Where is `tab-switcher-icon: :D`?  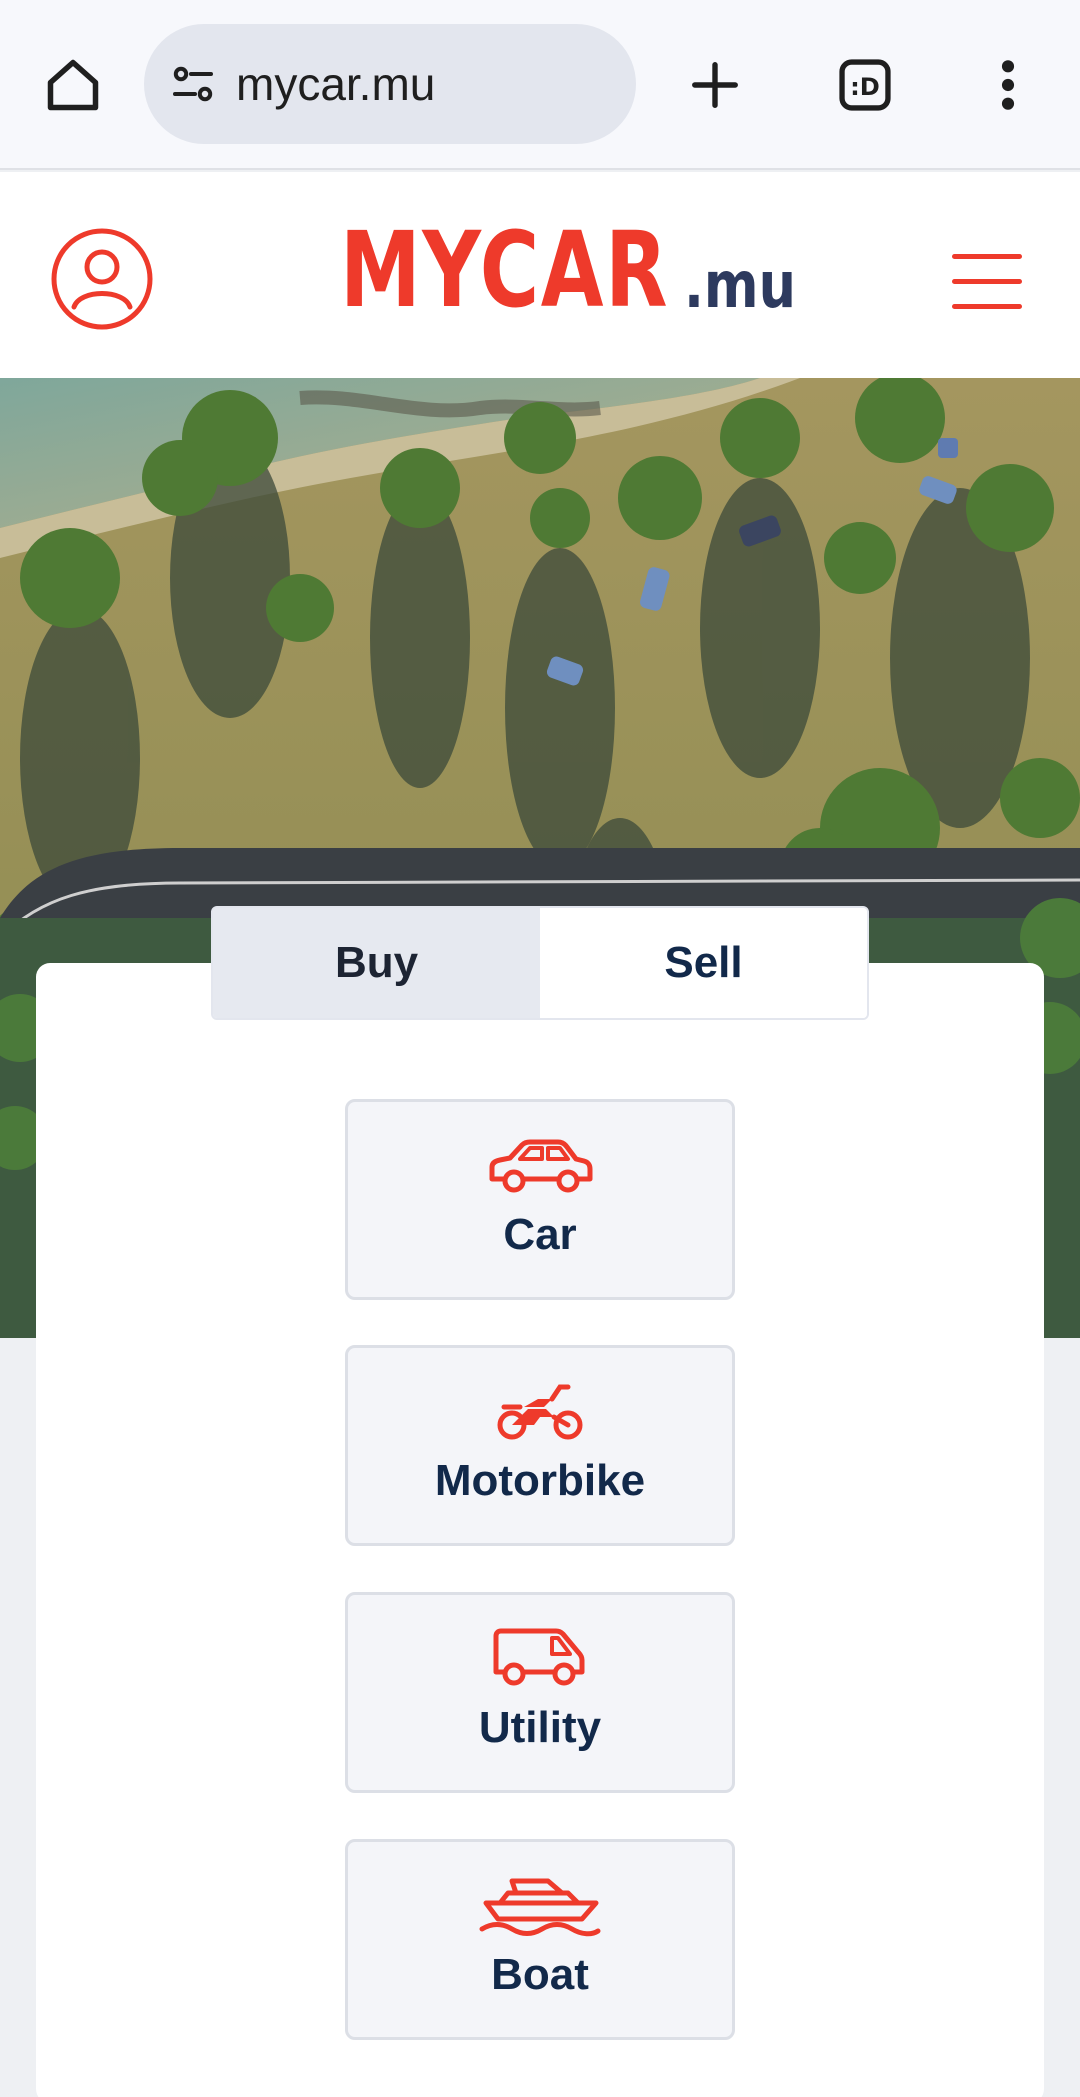 tab-switcher-icon: :D is located at coordinates (864, 85).